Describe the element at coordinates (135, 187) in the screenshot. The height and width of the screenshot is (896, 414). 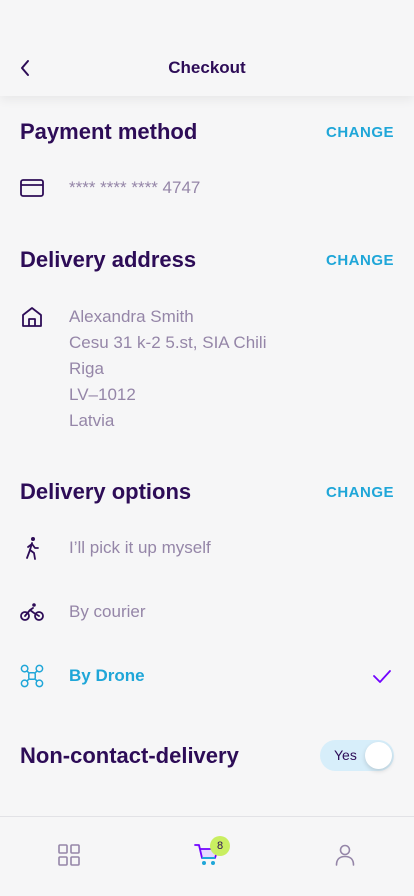
I see `card-number: **** **** **** 4747` at that location.